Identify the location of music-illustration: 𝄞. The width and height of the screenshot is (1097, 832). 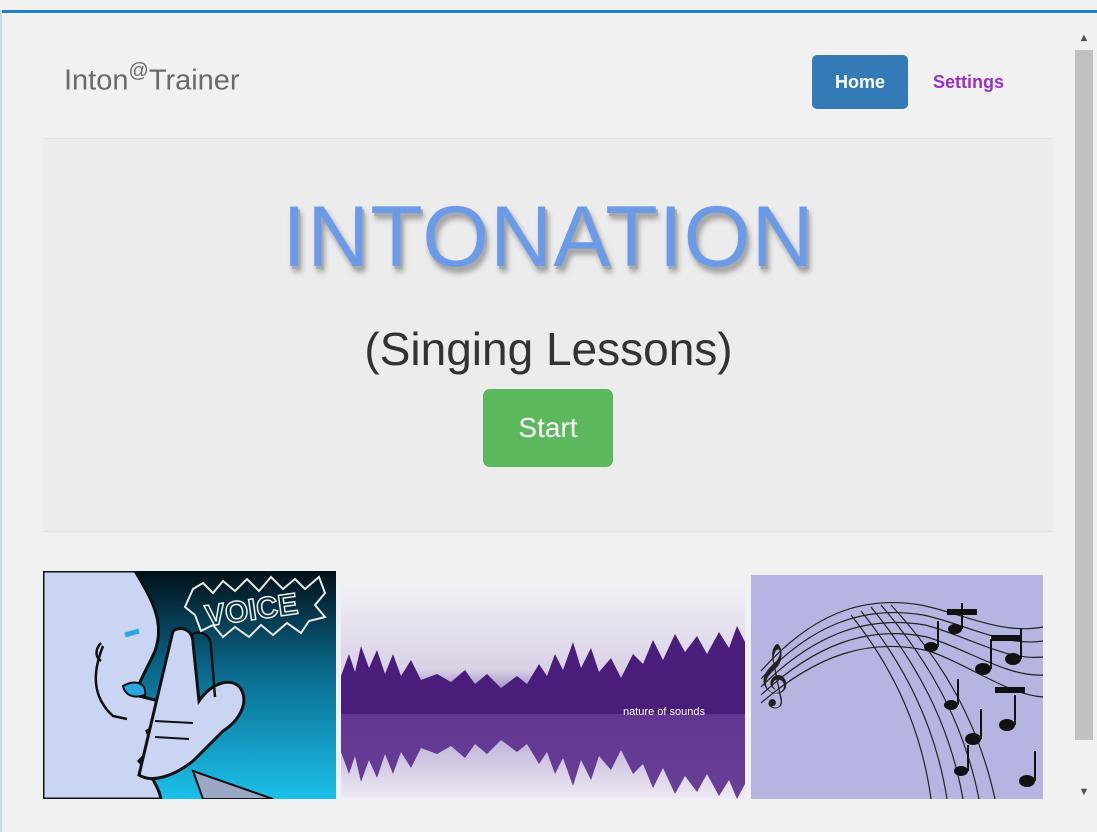
(897, 687).